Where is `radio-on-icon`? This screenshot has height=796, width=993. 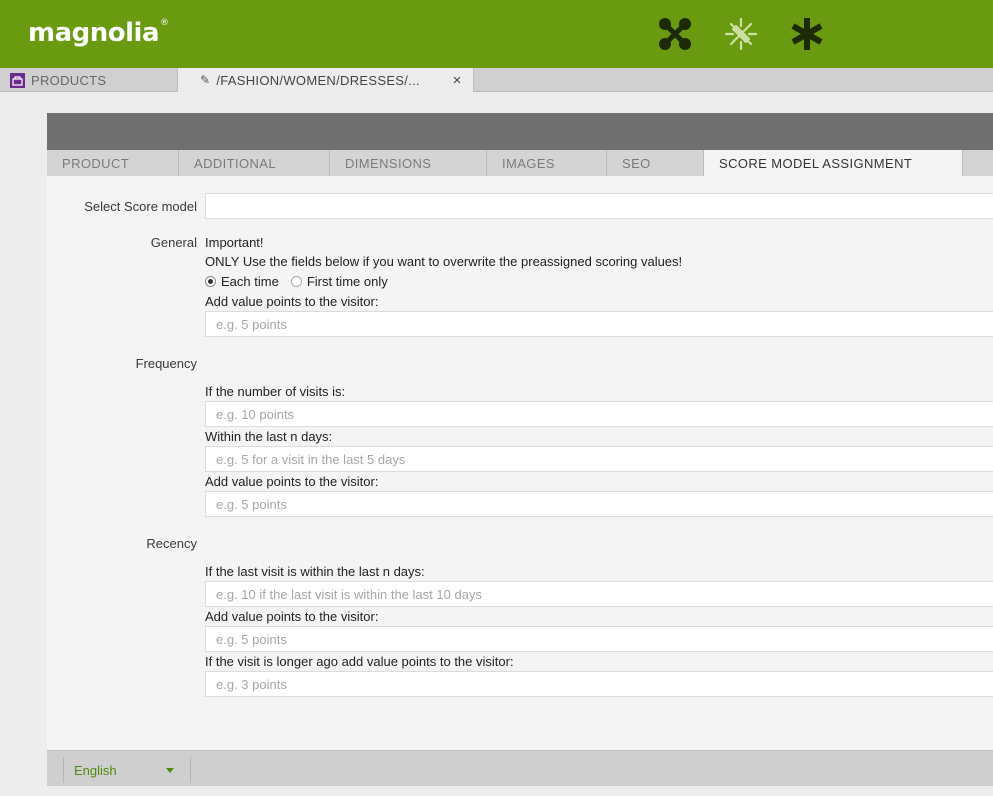 radio-on-icon is located at coordinates (210, 281).